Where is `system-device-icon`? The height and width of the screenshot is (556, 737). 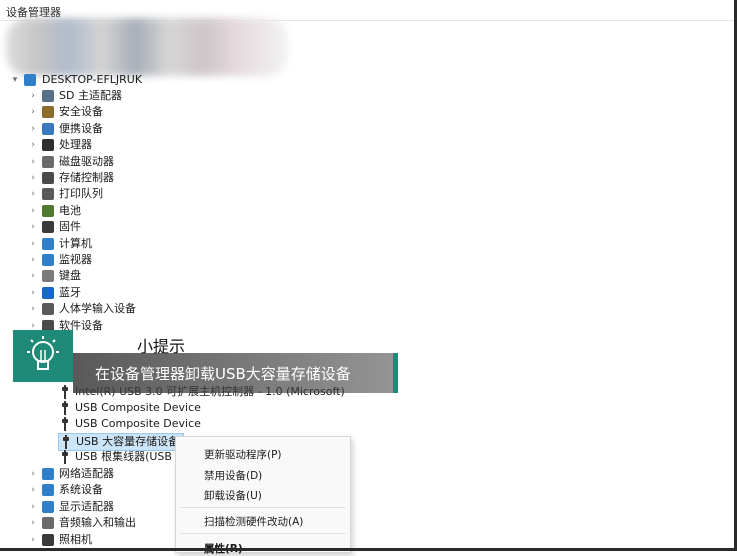
system-device-icon is located at coordinates (48, 490).